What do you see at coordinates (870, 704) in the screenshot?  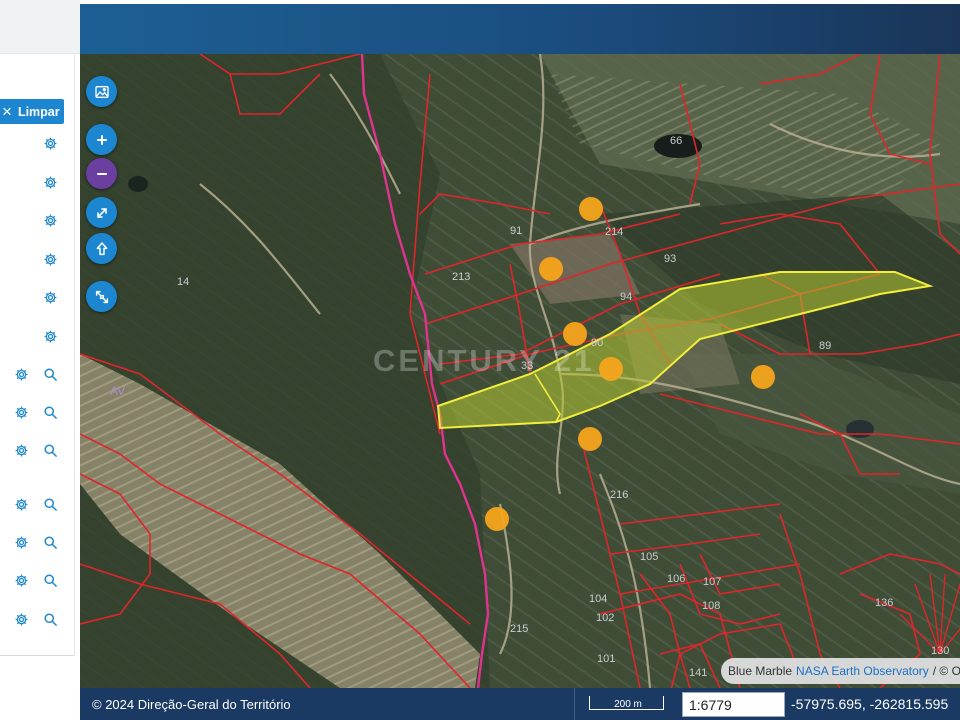 I see `coordinates-readout: -57975.695, -262815.595` at bounding box center [870, 704].